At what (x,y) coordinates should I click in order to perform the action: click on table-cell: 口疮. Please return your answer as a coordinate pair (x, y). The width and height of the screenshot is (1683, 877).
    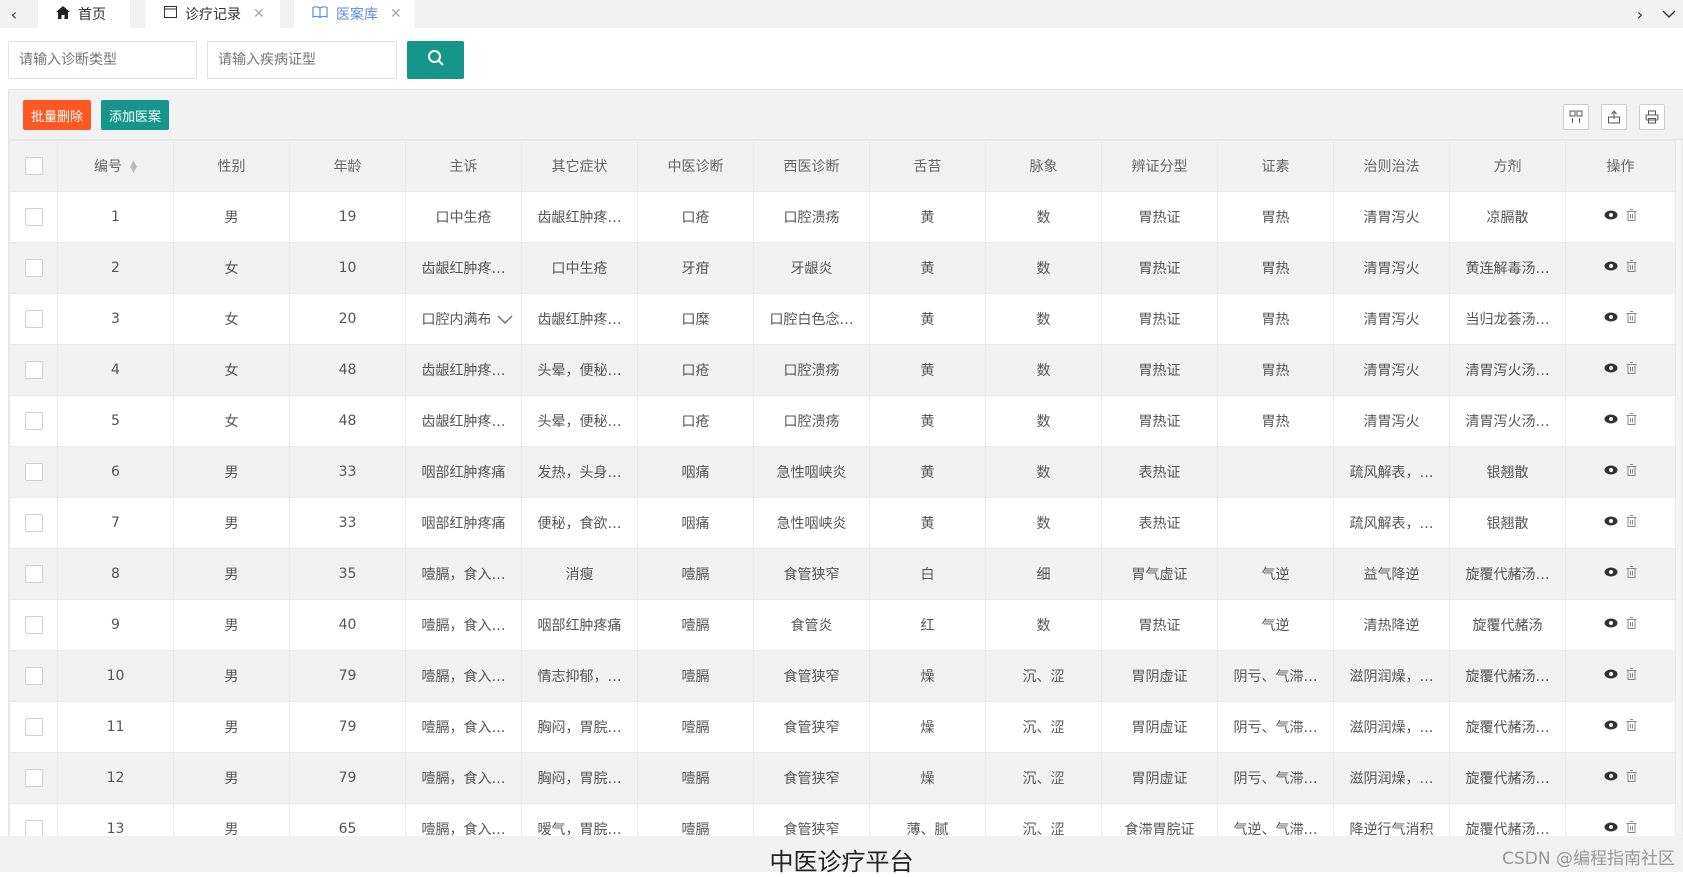
    Looking at the image, I should click on (695, 370).